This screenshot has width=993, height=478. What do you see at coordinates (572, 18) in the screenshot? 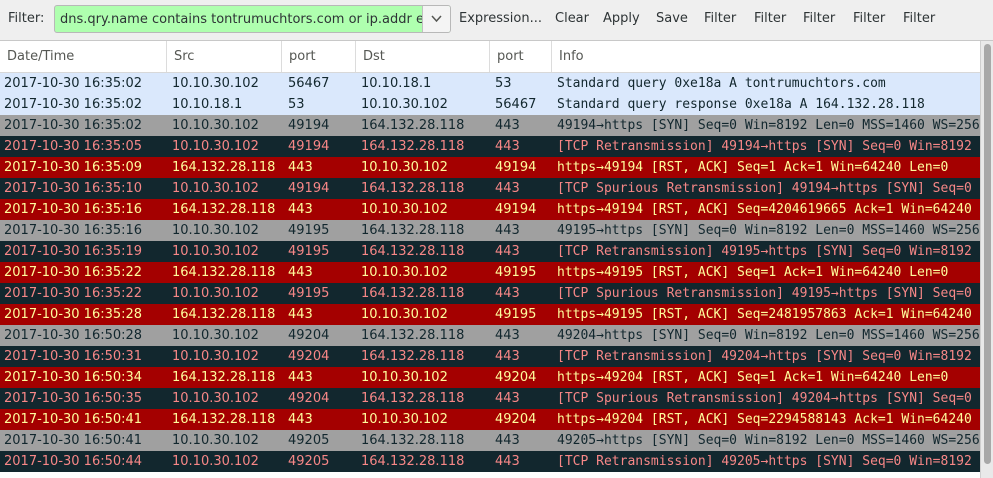
I see `clear-button: Clear` at bounding box center [572, 18].